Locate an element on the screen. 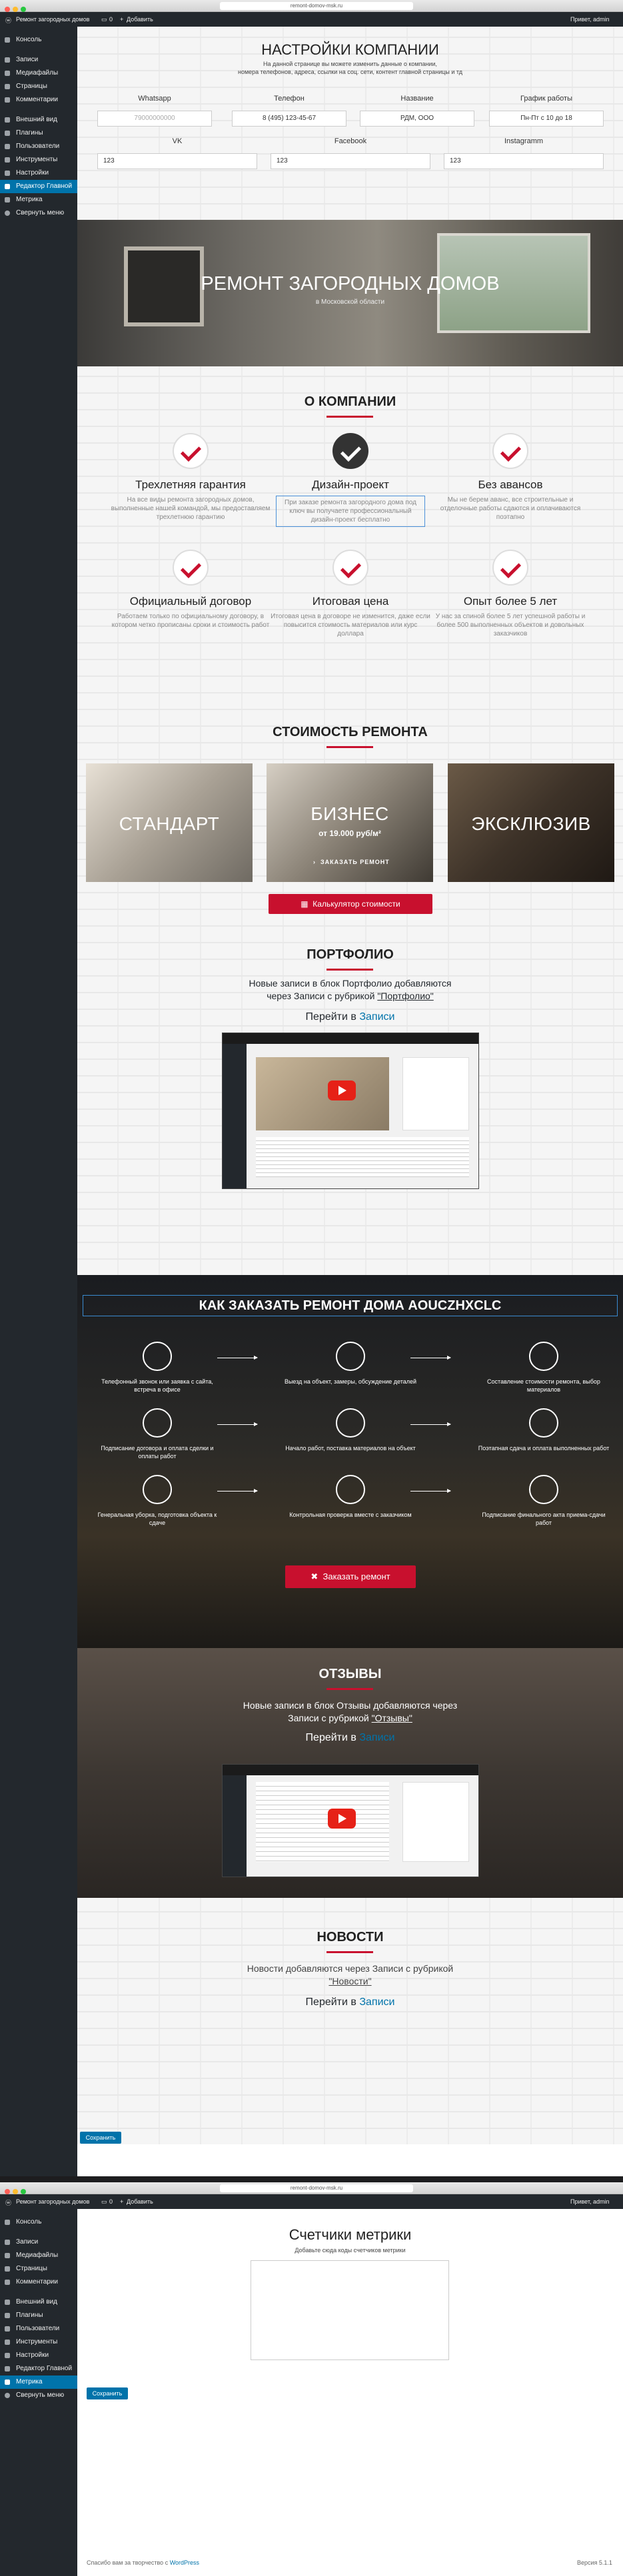  comment-icon is located at coordinates (7, 2283).